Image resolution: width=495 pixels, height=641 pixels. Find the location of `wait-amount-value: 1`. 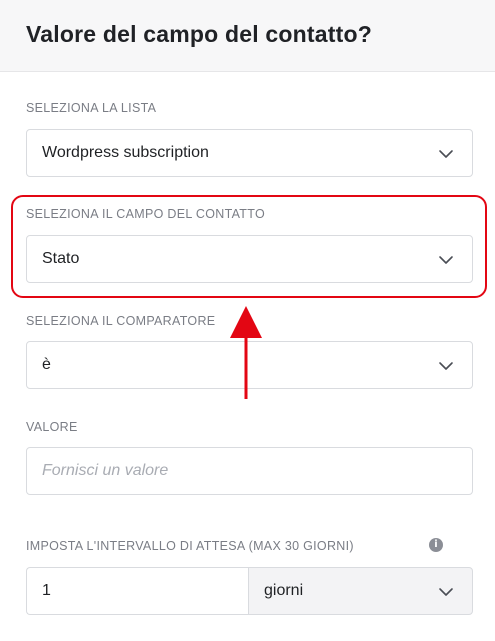

wait-amount-value: 1 is located at coordinates (46, 590).